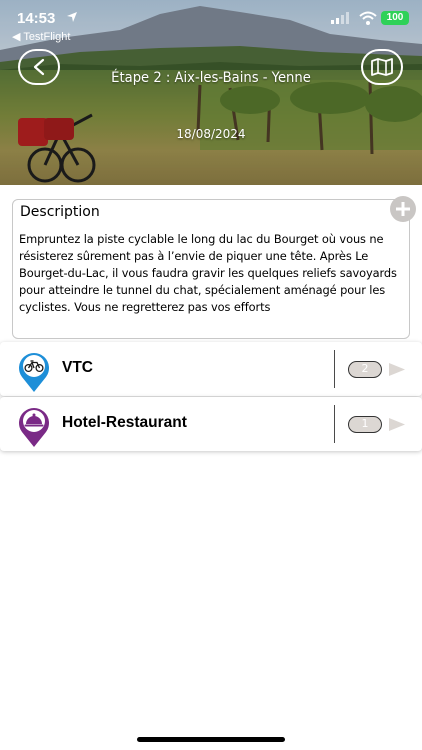  I want to click on back-button, so click(39, 67).